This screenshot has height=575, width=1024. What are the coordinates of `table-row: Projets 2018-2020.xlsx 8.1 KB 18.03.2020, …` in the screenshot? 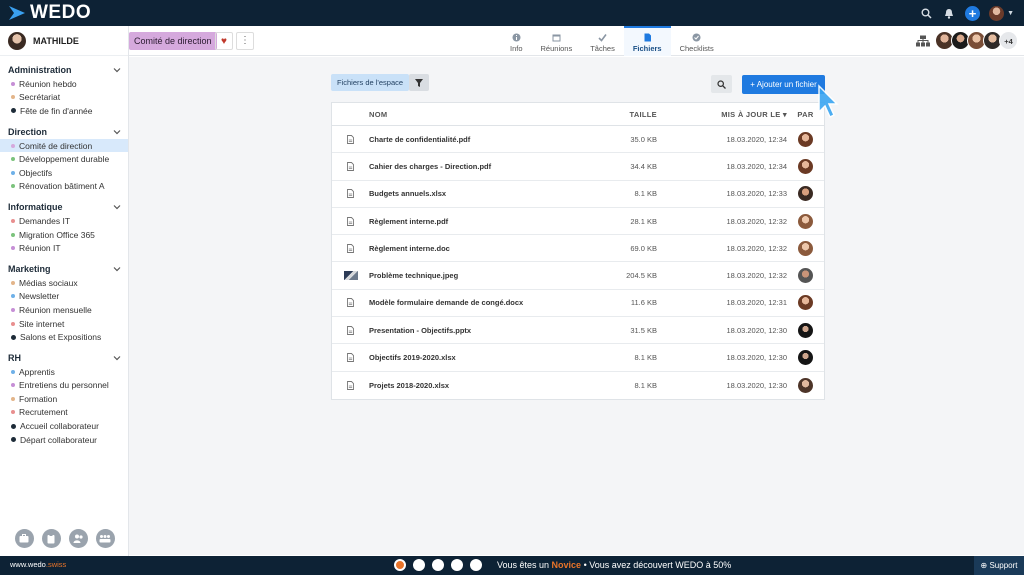 It's located at (578, 385).